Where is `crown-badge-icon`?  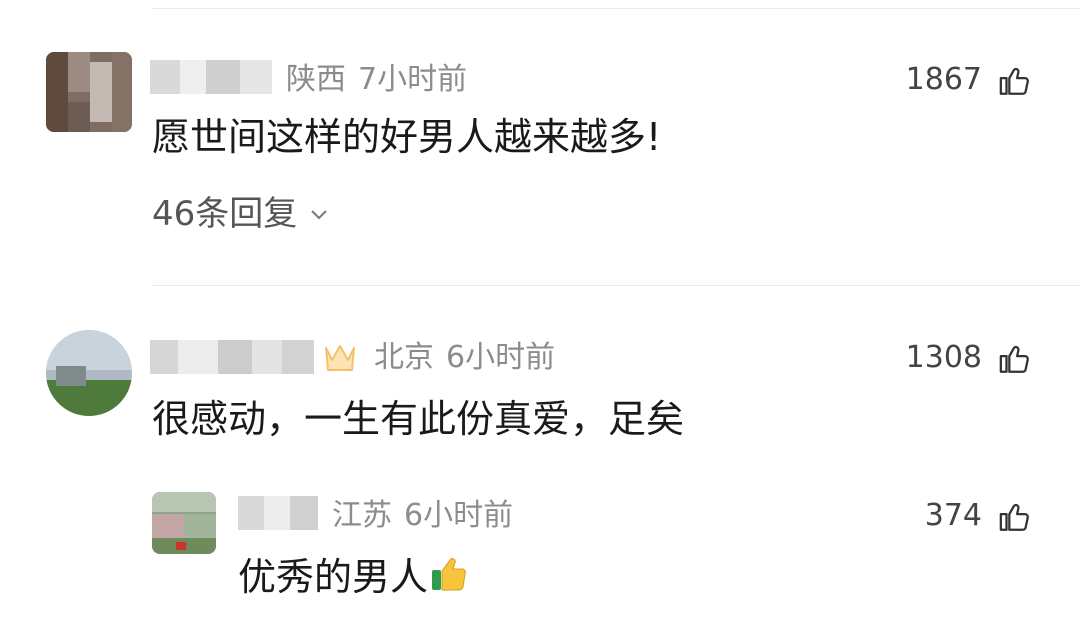 crown-badge-icon is located at coordinates (340, 358).